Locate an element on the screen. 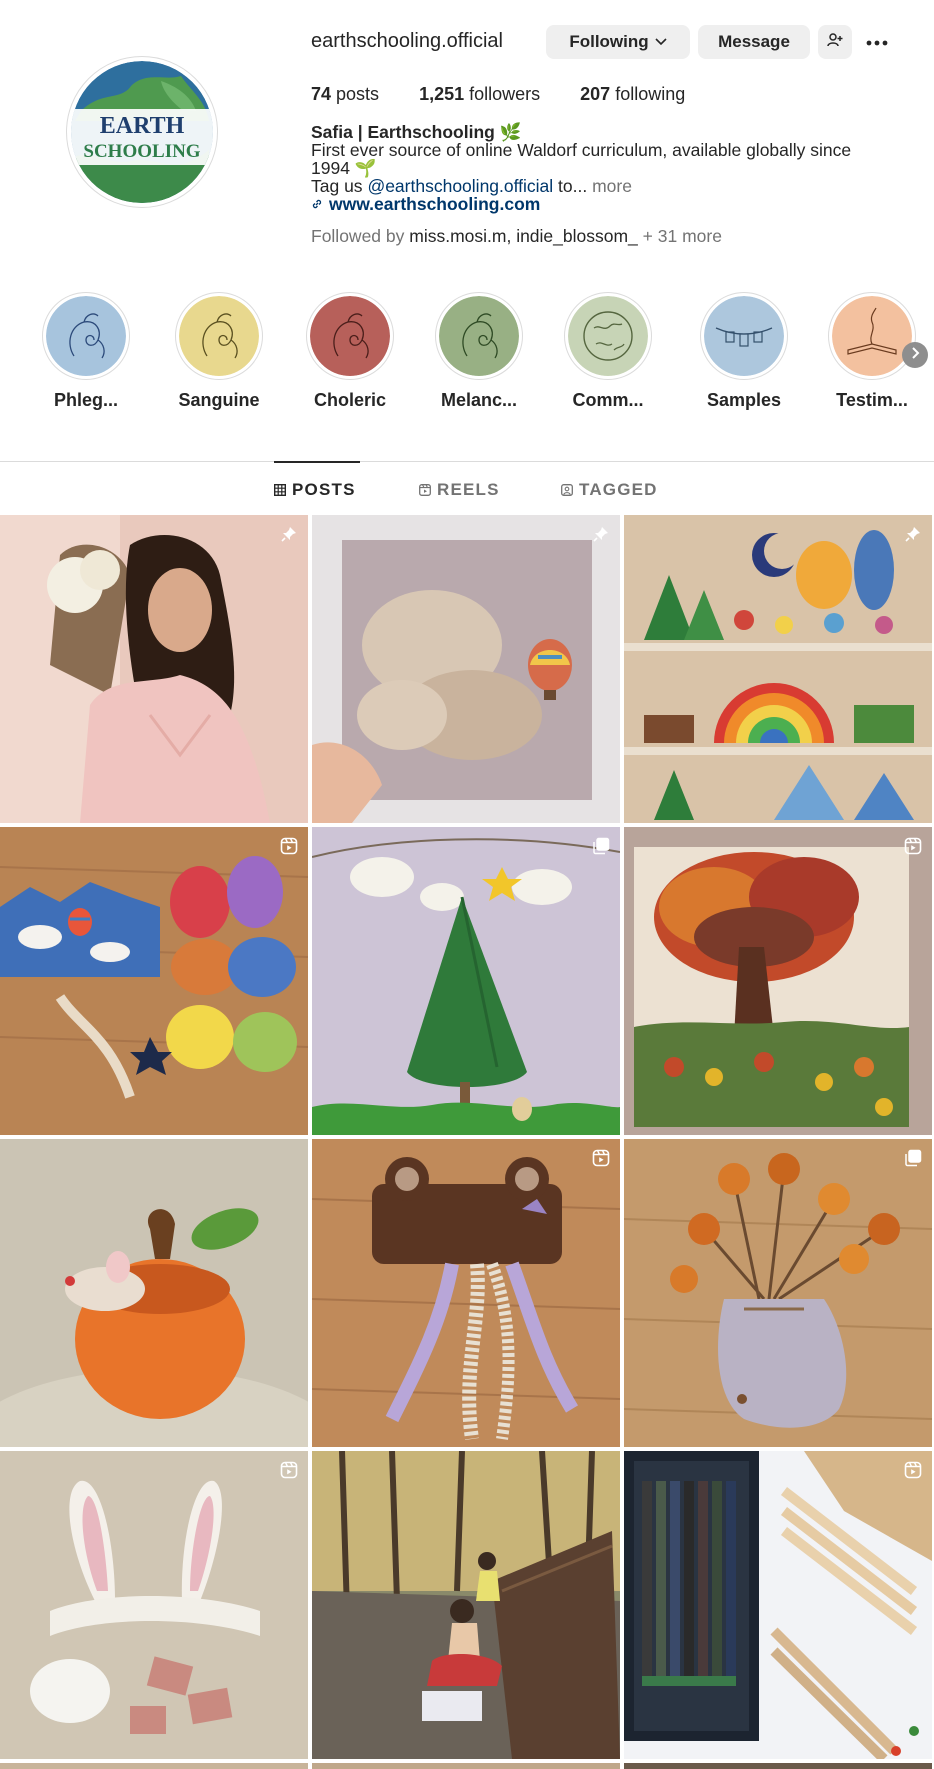 Image resolution: width=934 pixels, height=1769 pixels. message-button: Message is located at coordinates (754, 42).